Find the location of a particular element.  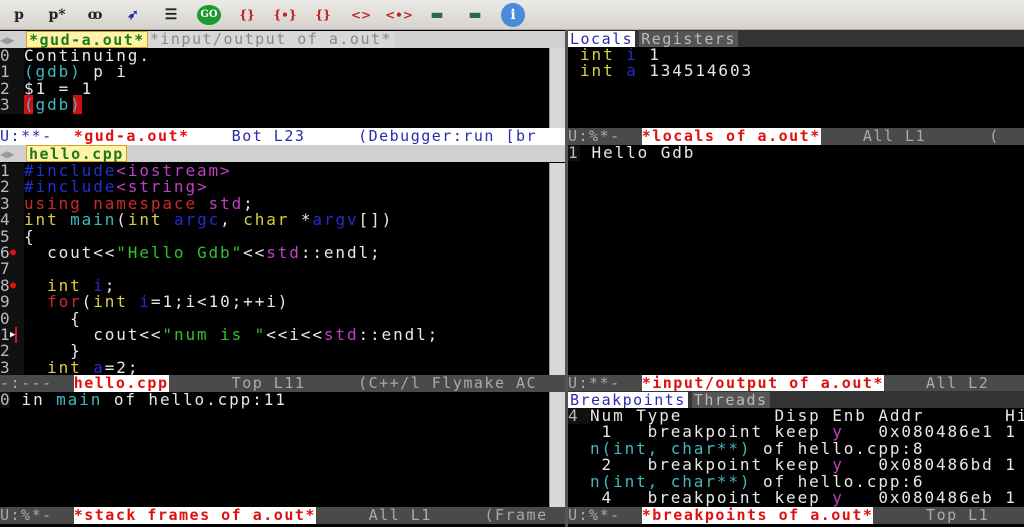

local-variable-row: int a 134514603 is located at coordinates (796, 71).